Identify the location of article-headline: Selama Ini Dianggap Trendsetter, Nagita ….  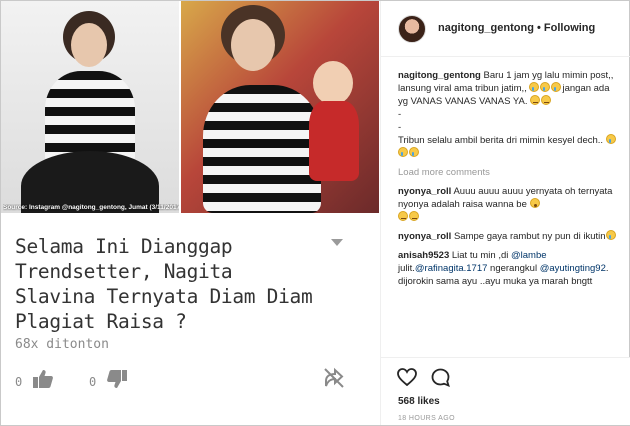
(165, 284).